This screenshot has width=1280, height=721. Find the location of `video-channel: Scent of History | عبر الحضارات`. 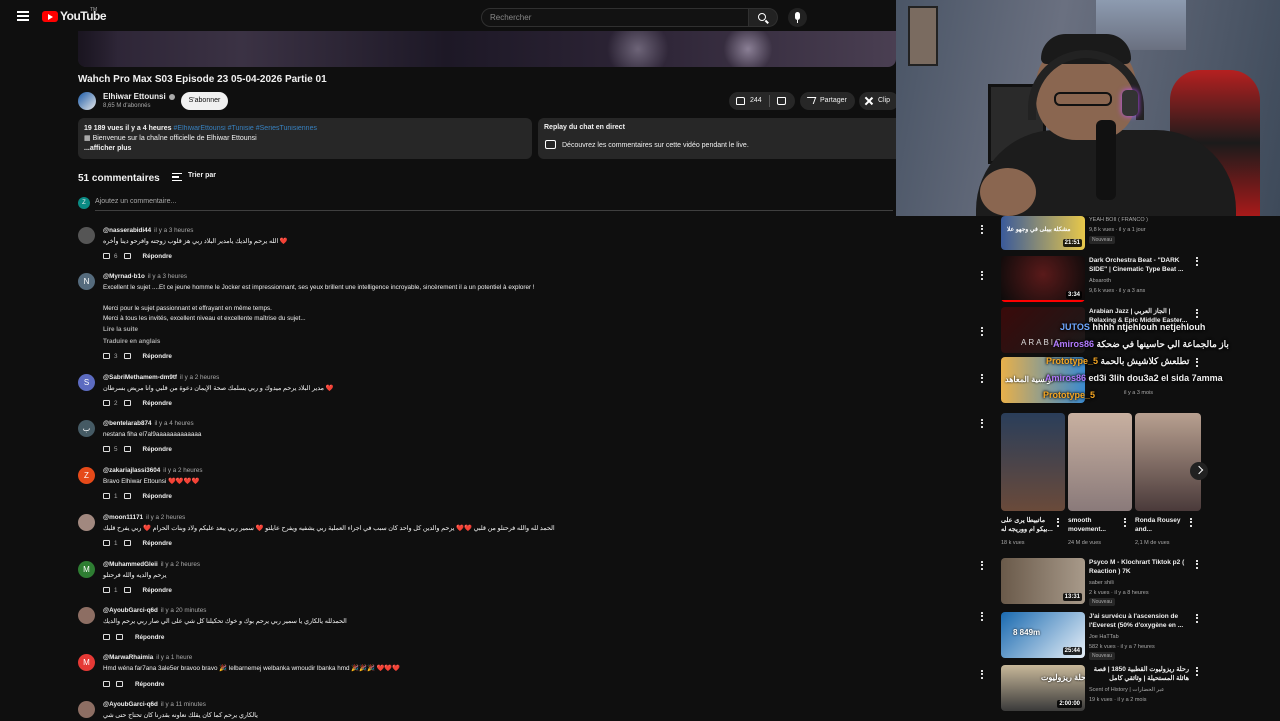

video-channel: Scent of History | عبر الحضارات is located at coordinates (1126, 690).